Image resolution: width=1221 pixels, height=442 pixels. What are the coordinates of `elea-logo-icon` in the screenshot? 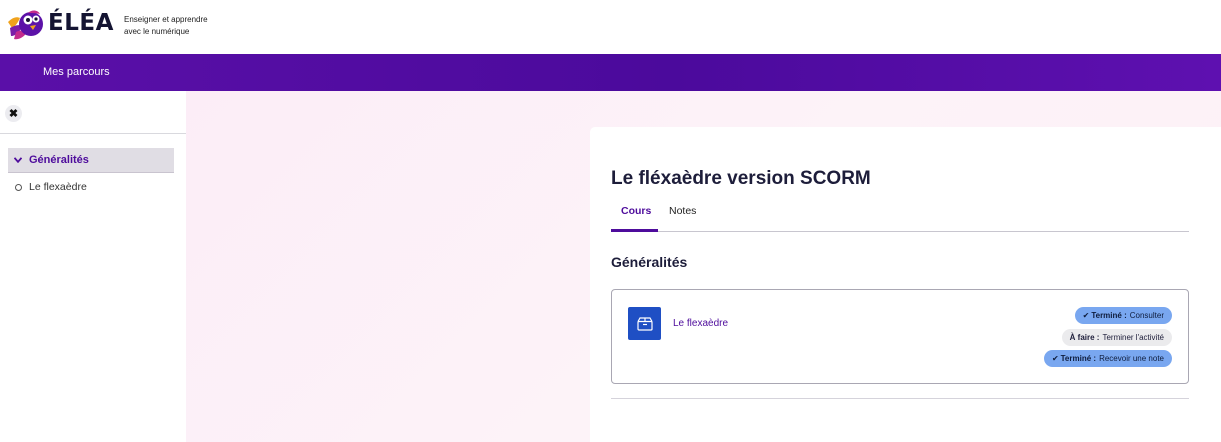 It's located at (25, 25).